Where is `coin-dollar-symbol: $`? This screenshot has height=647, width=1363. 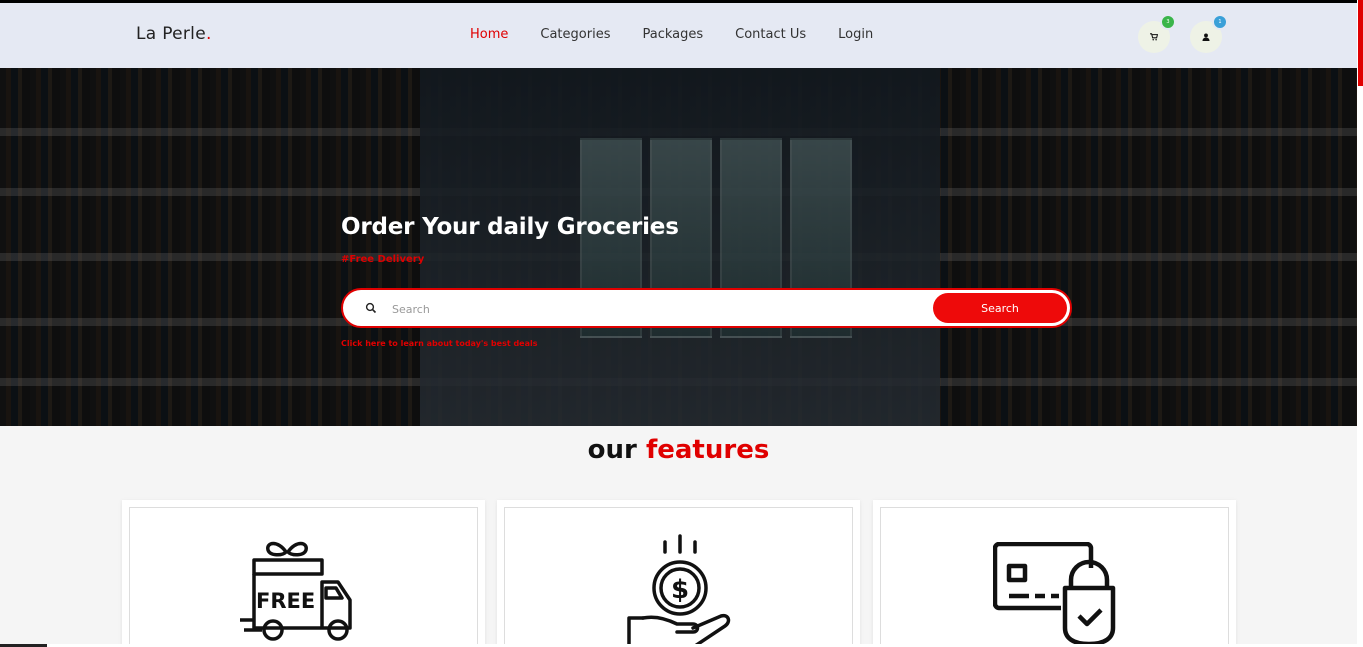 coin-dollar-symbol: $ is located at coordinates (680, 590).